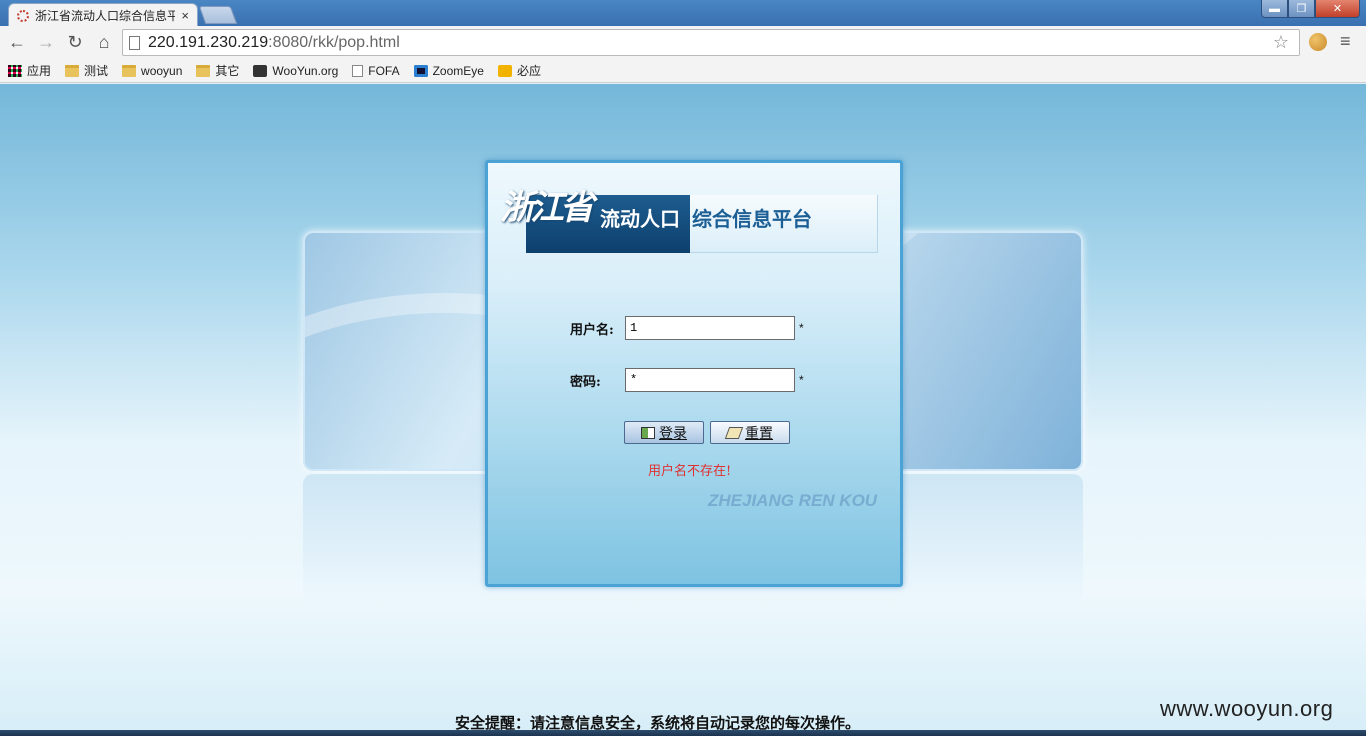 The height and width of the screenshot is (736, 1366). I want to click on window-close-button: ✕, so click(1337, 9).